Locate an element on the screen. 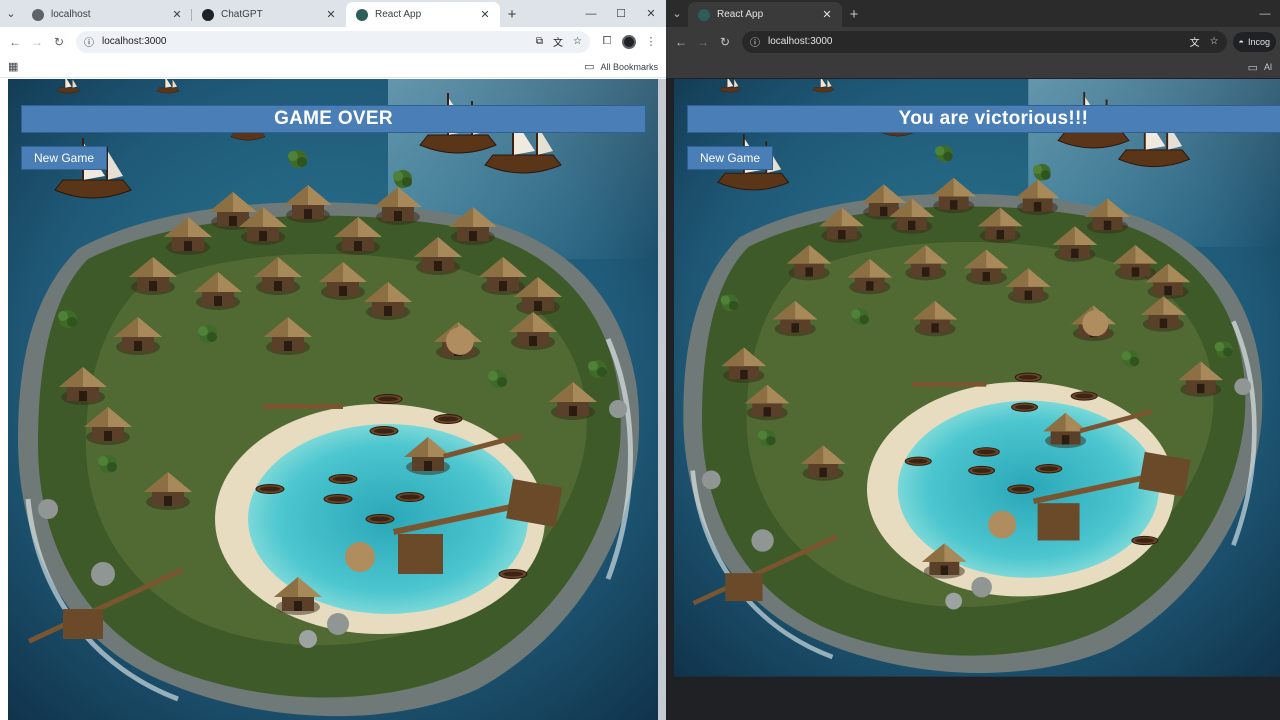  game-status-banner: GAME OVER is located at coordinates (333, 119).